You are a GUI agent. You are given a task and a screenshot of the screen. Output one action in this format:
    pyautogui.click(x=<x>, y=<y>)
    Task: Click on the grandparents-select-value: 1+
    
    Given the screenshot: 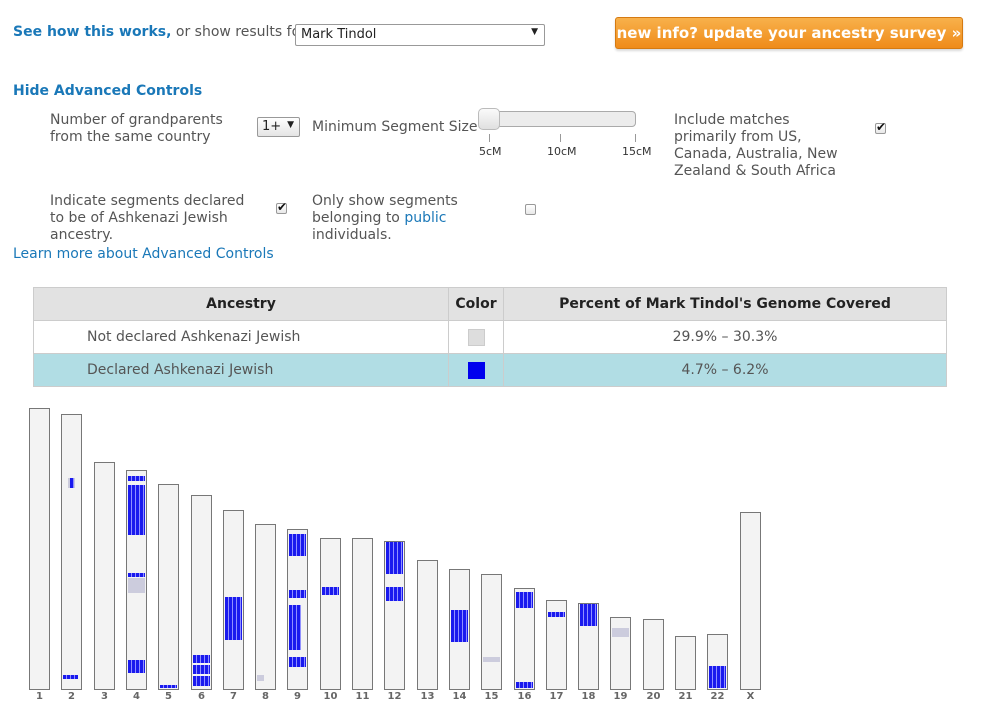 What is the action you would take?
    pyautogui.click(x=272, y=126)
    